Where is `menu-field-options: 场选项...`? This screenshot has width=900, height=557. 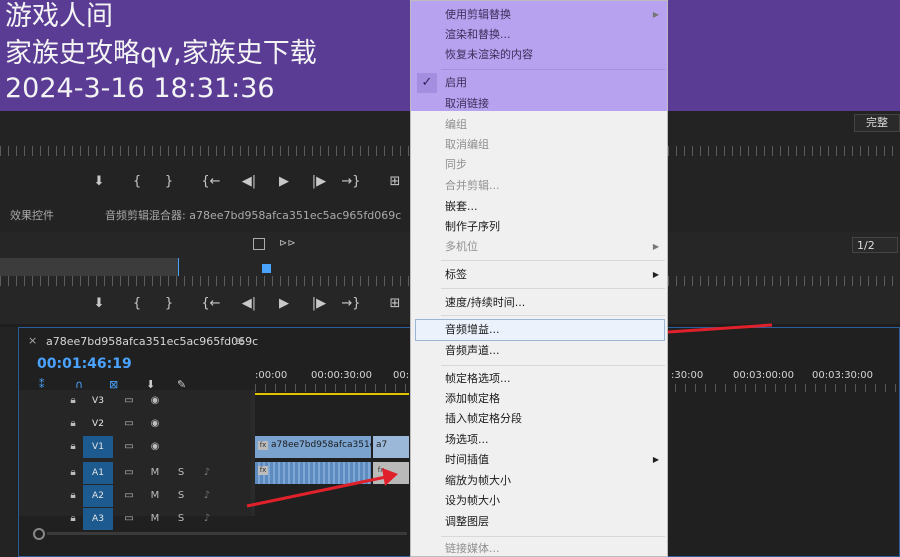
menu-field-options: 场选项... is located at coordinates (467, 440).